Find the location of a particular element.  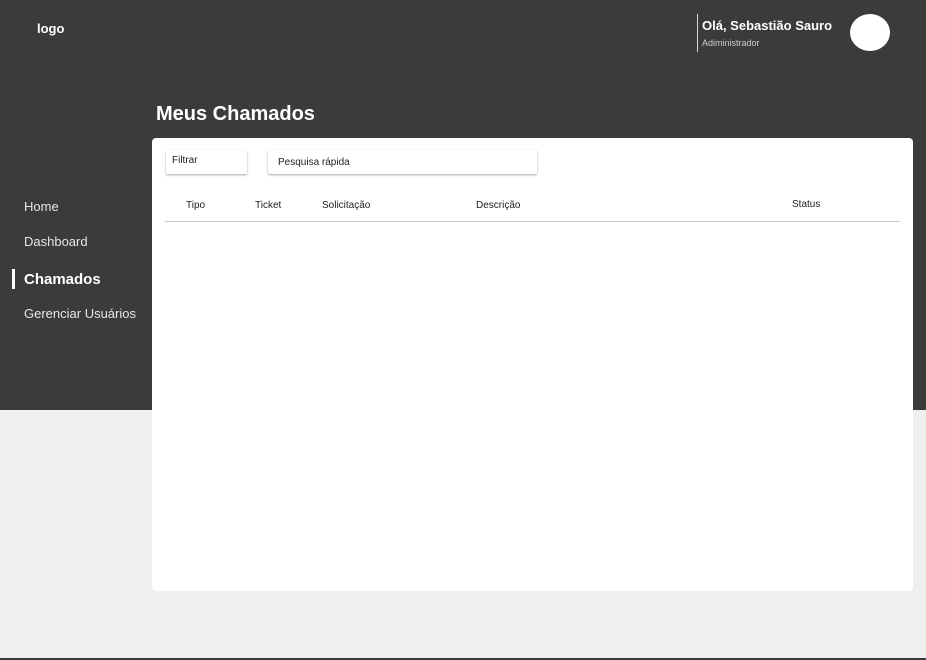

user-greeting: Olá, Sebastião Sauro is located at coordinates (767, 25).